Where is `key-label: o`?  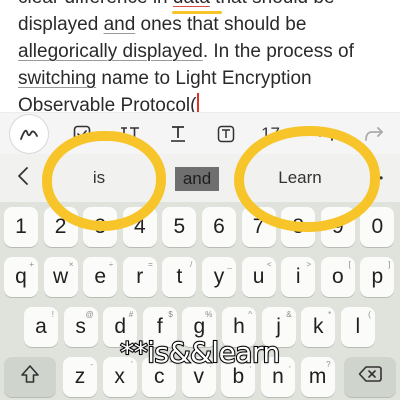 key-label: o is located at coordinates (337, 276).